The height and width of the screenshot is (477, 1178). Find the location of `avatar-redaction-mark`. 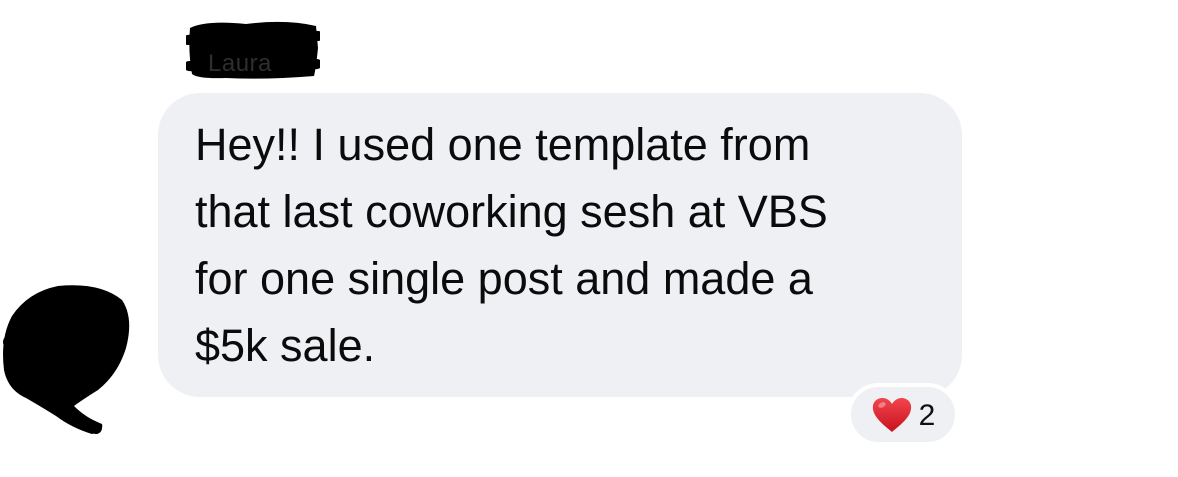

avatar-redaction-mark is located at coordinates (66, 359).